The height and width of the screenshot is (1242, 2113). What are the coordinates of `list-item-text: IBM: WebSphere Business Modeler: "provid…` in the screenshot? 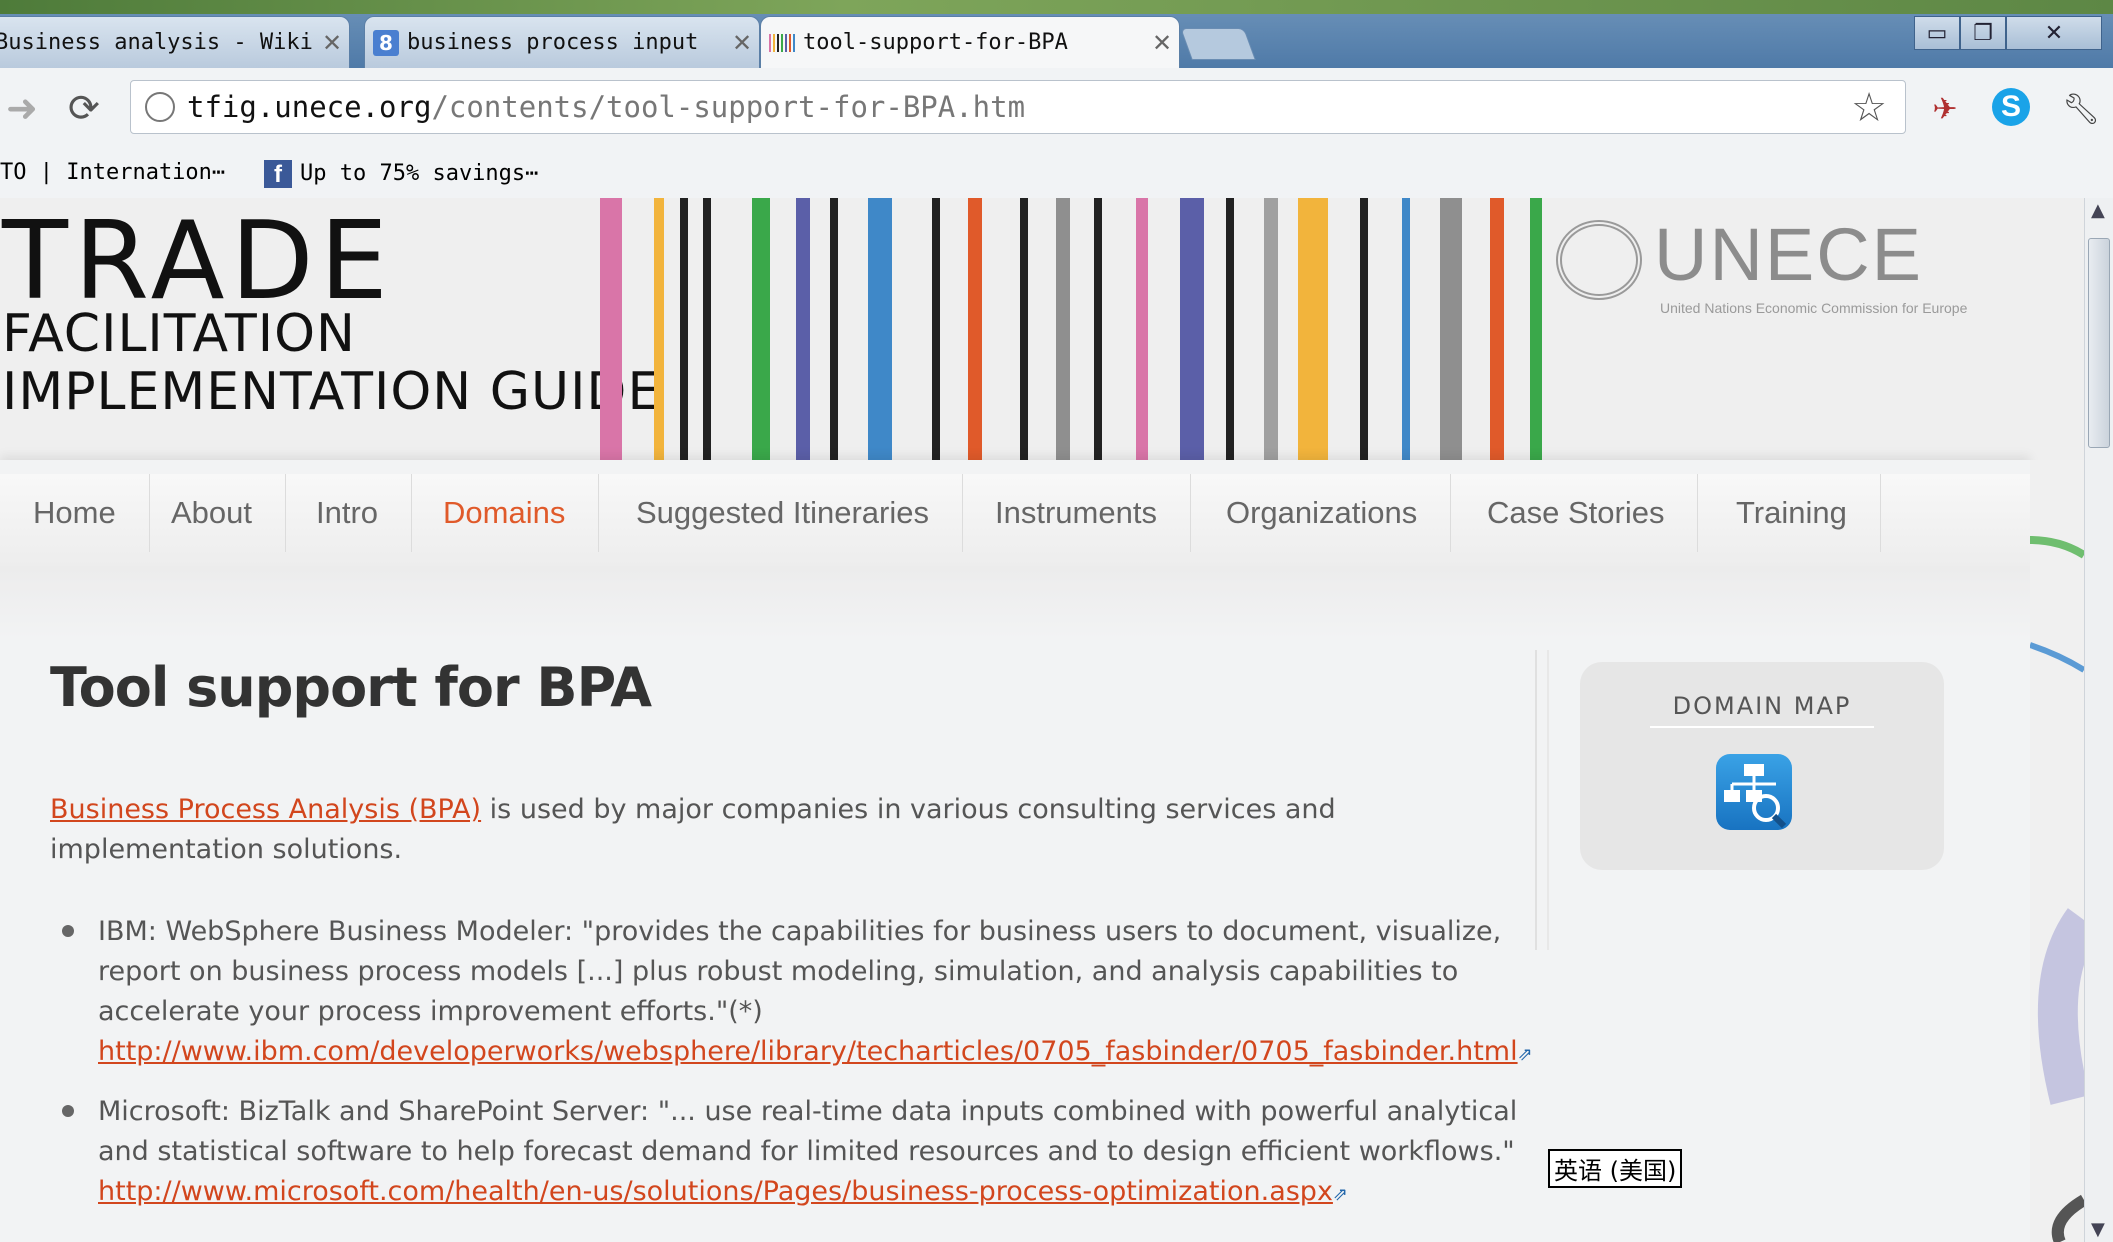 It's located at (800, 971).